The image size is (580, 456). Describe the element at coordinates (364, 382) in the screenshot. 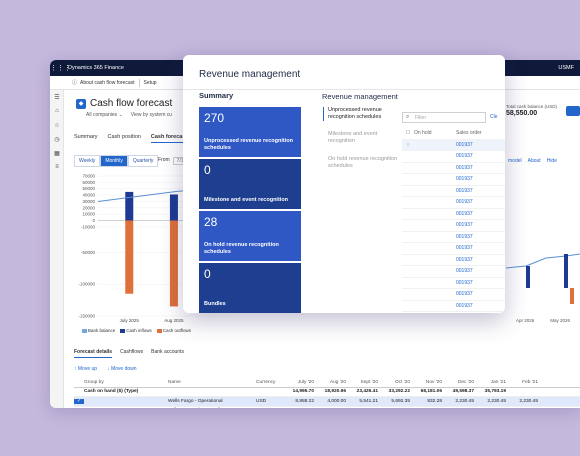

I see `column-header: Sept '20` at that location.